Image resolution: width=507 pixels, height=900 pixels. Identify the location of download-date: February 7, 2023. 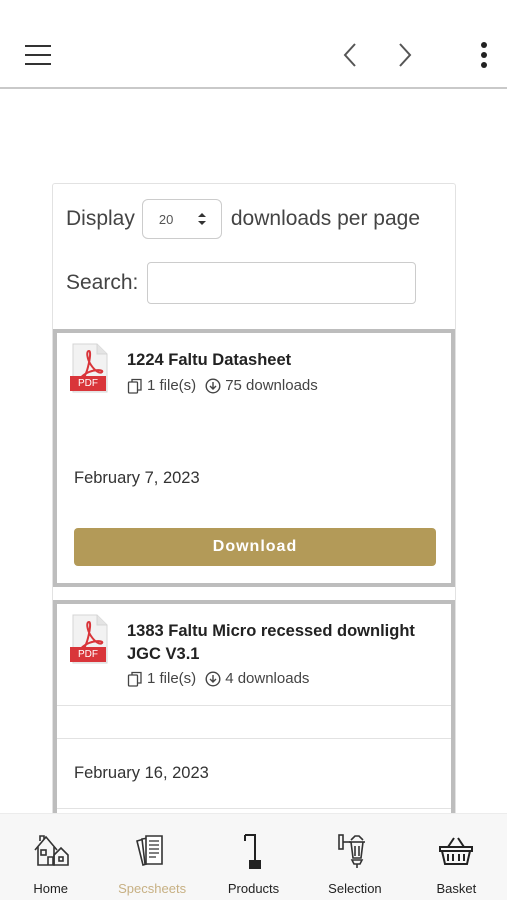
(137, 478).